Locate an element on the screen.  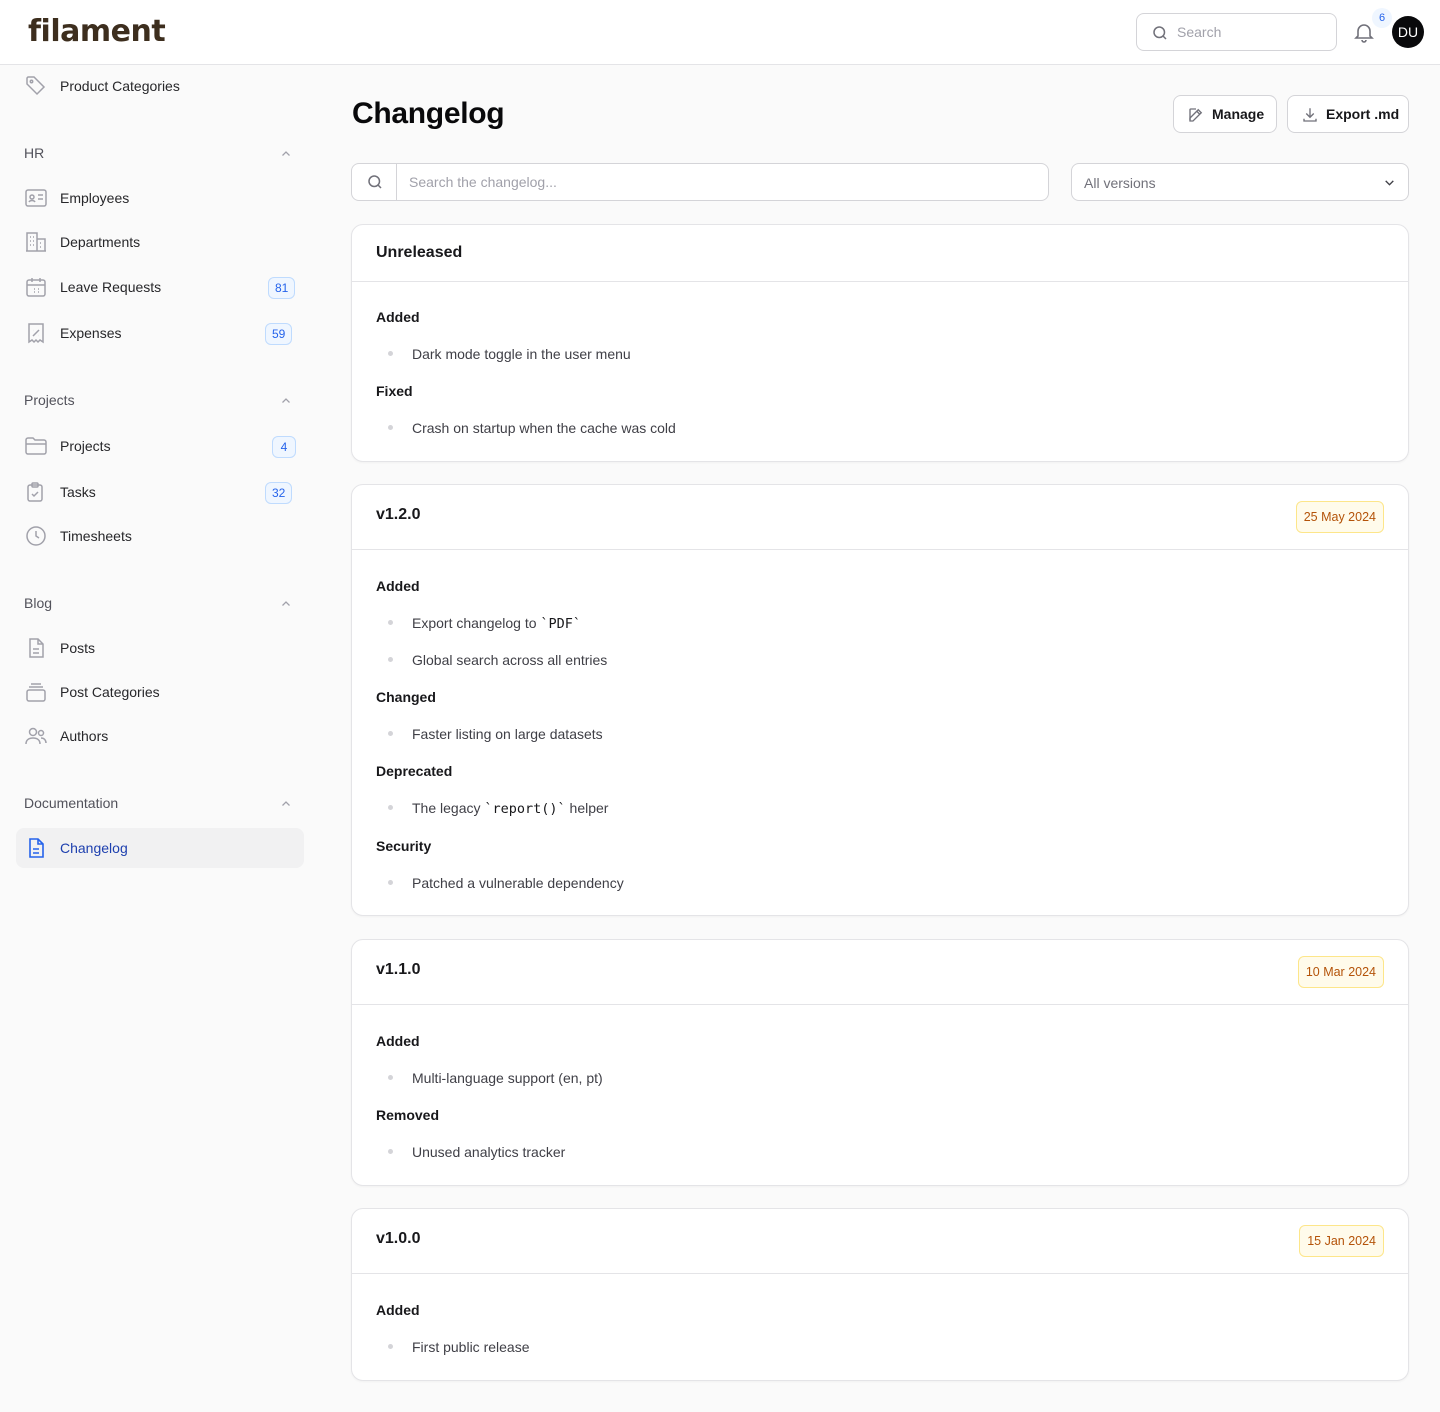
search-prefix is located at coordinates (374, 182).